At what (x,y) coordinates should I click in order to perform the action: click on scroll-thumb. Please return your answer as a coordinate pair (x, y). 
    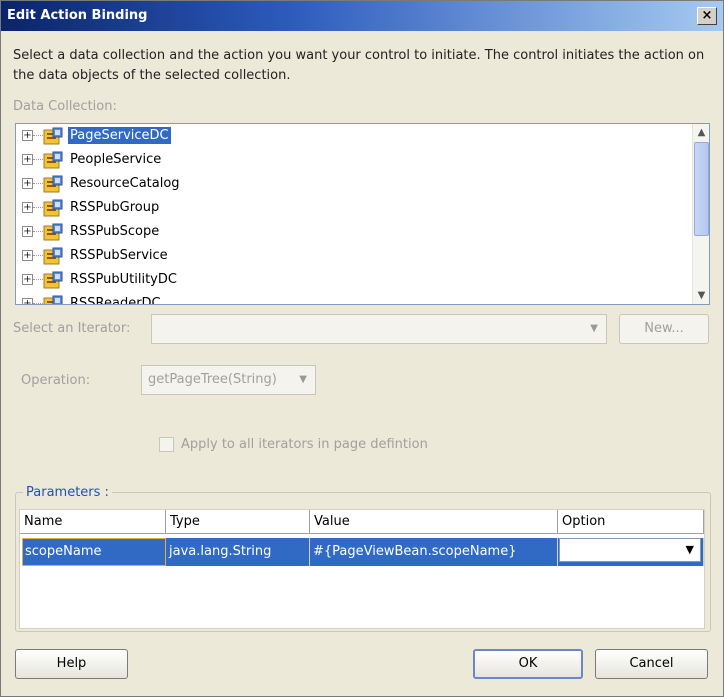
    Looking at the image, I should click on (701, 189).